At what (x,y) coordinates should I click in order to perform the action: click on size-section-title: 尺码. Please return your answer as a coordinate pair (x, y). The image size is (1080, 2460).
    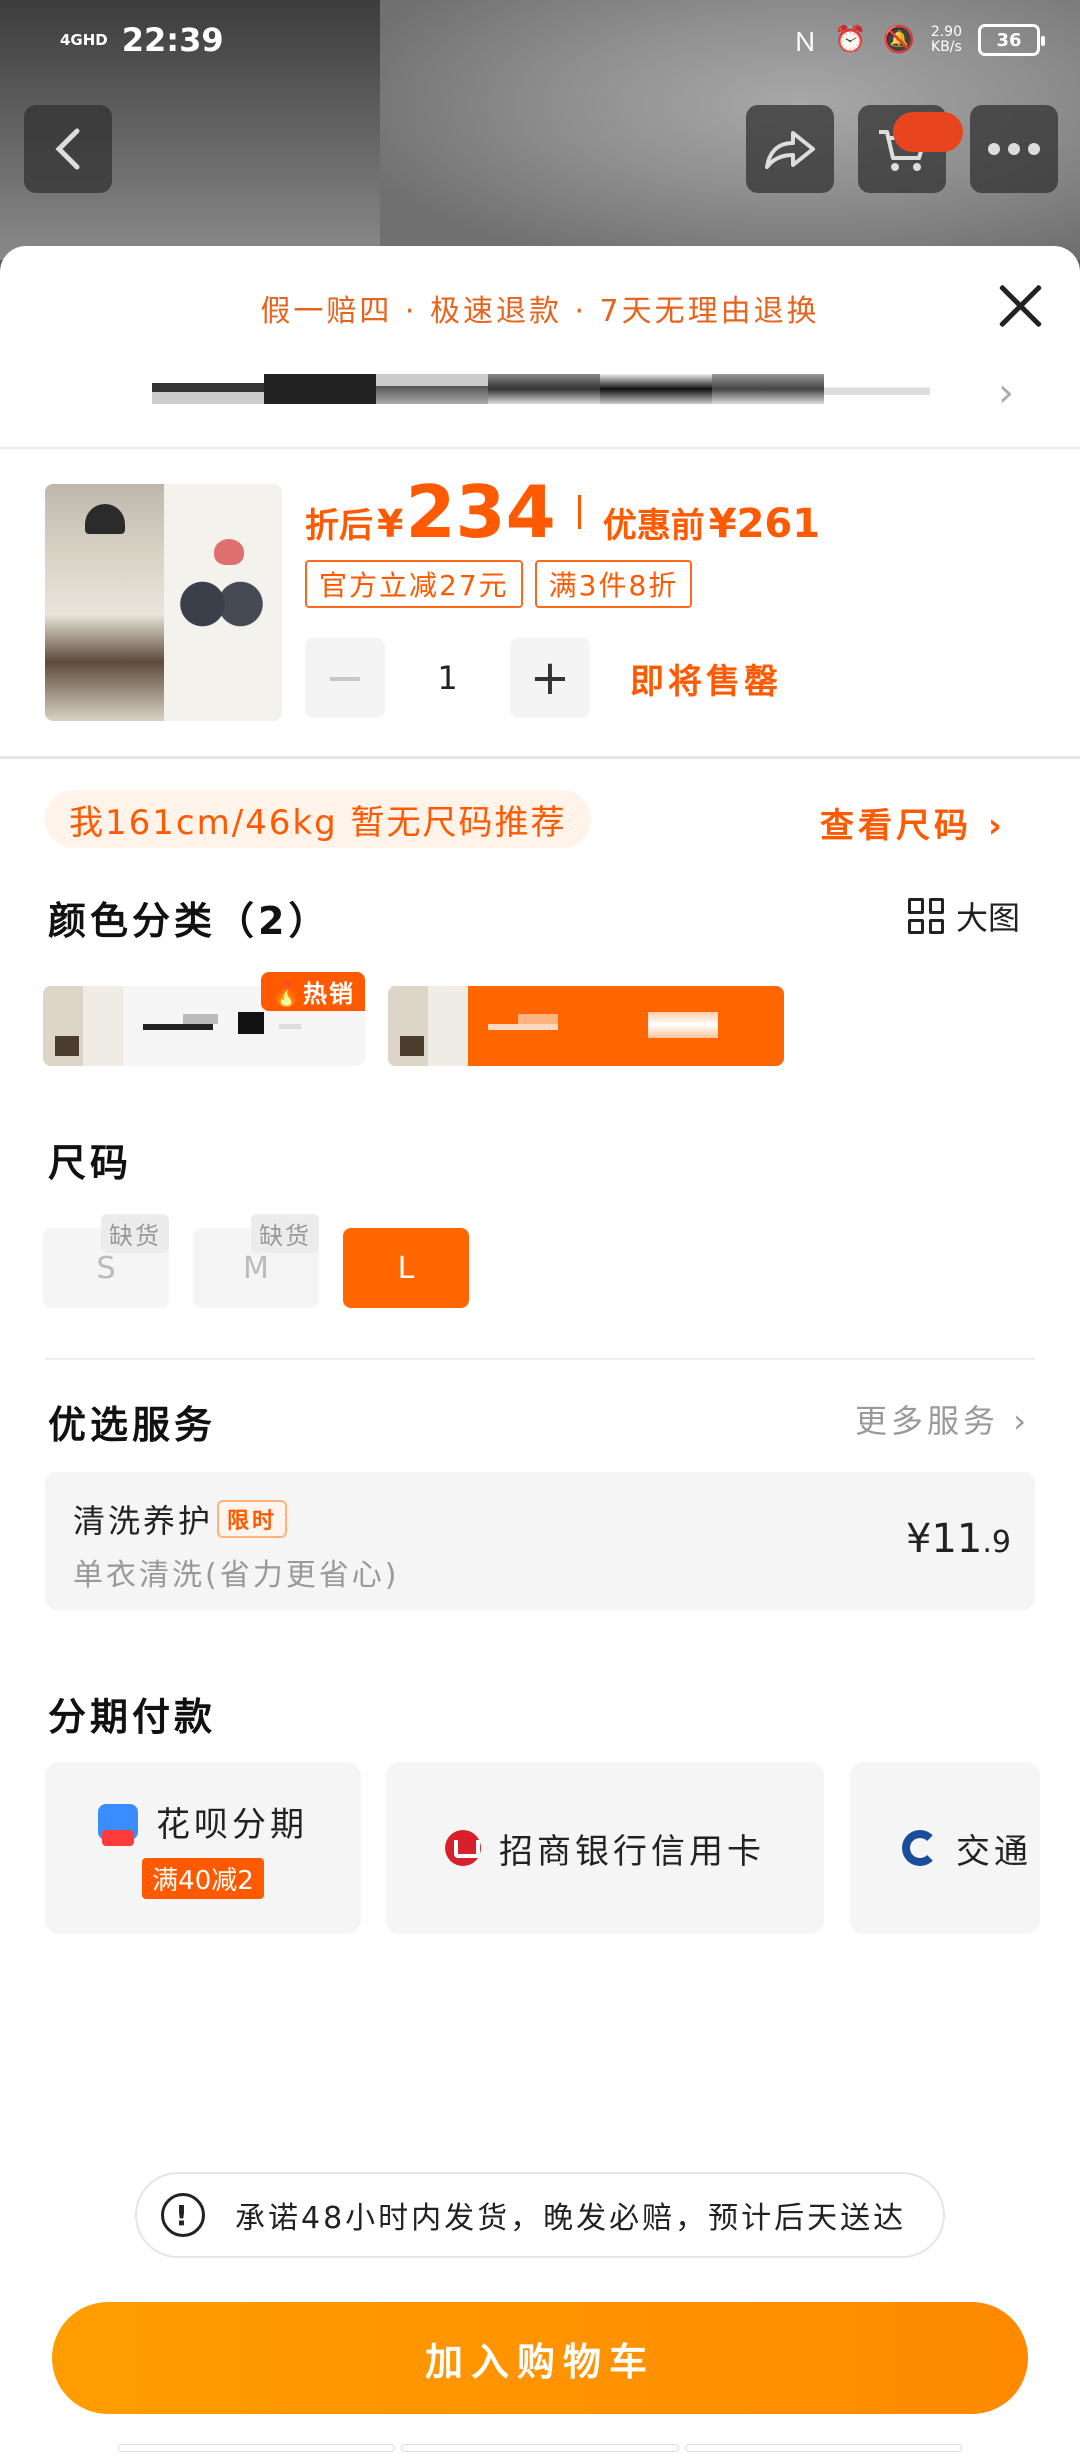
    Looking at the image, I should click on (90, 1163).